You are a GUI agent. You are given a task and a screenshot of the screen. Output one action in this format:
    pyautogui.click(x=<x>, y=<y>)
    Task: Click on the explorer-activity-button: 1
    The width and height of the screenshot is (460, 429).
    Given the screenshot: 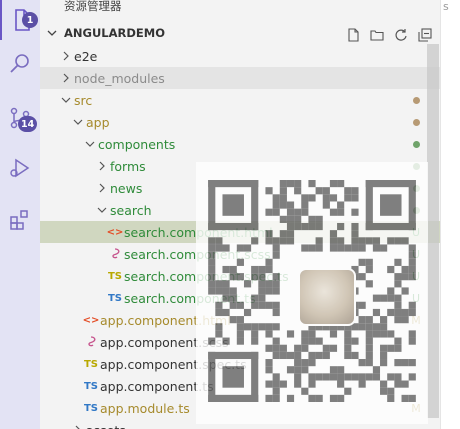 What is the action you would take?
    pyautogui.click(x=21, y=20)
    